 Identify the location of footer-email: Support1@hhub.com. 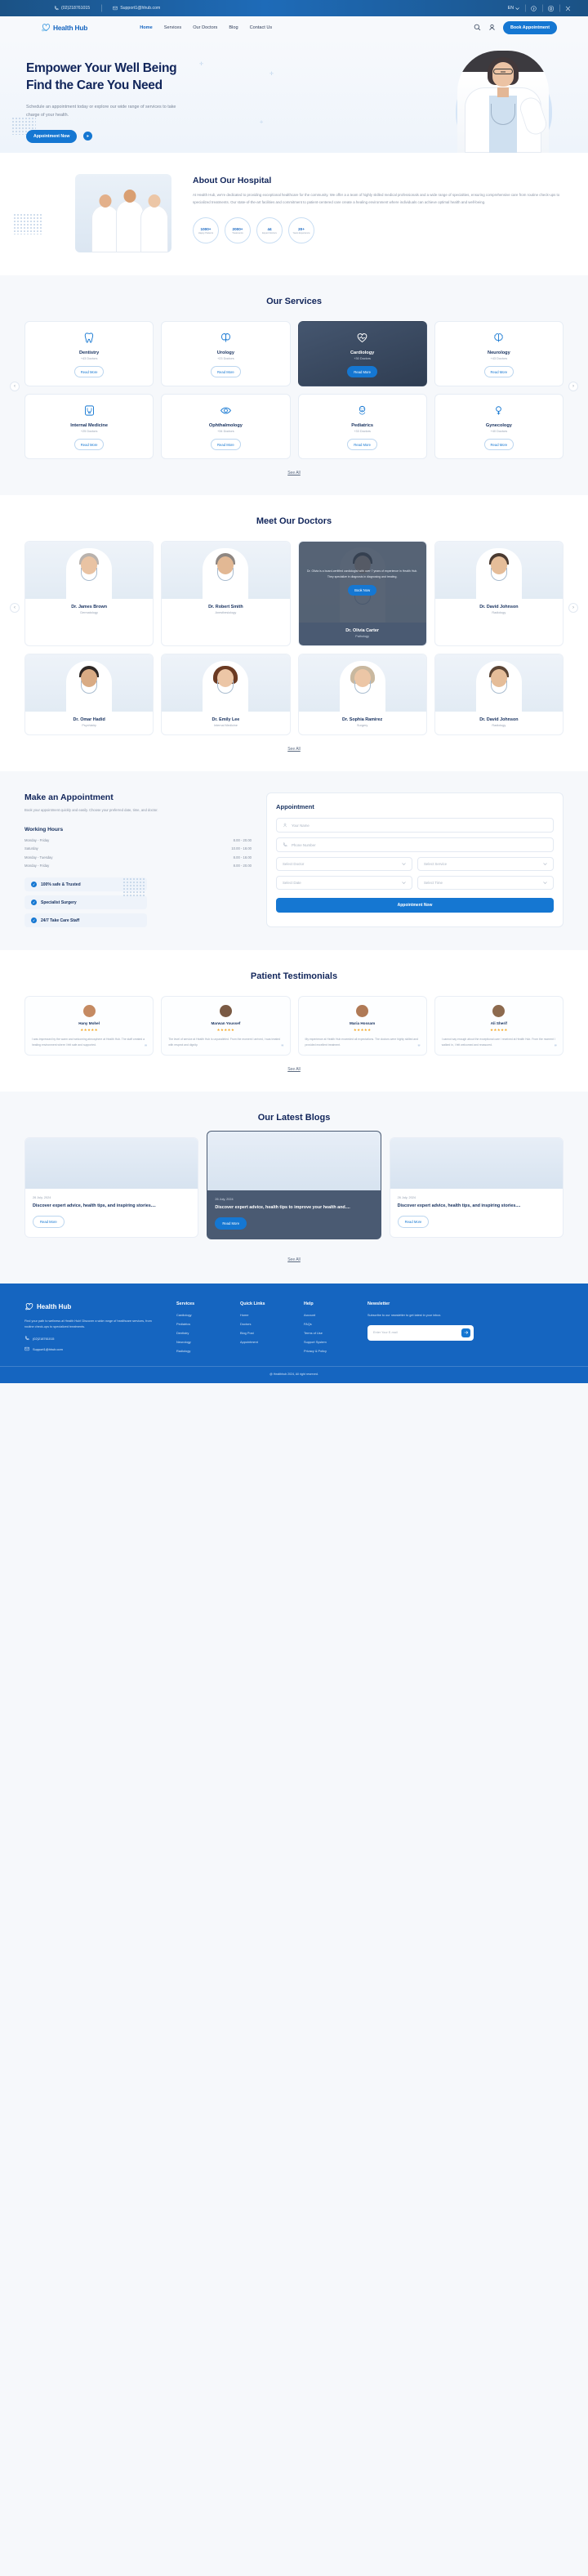
(93, 1349).